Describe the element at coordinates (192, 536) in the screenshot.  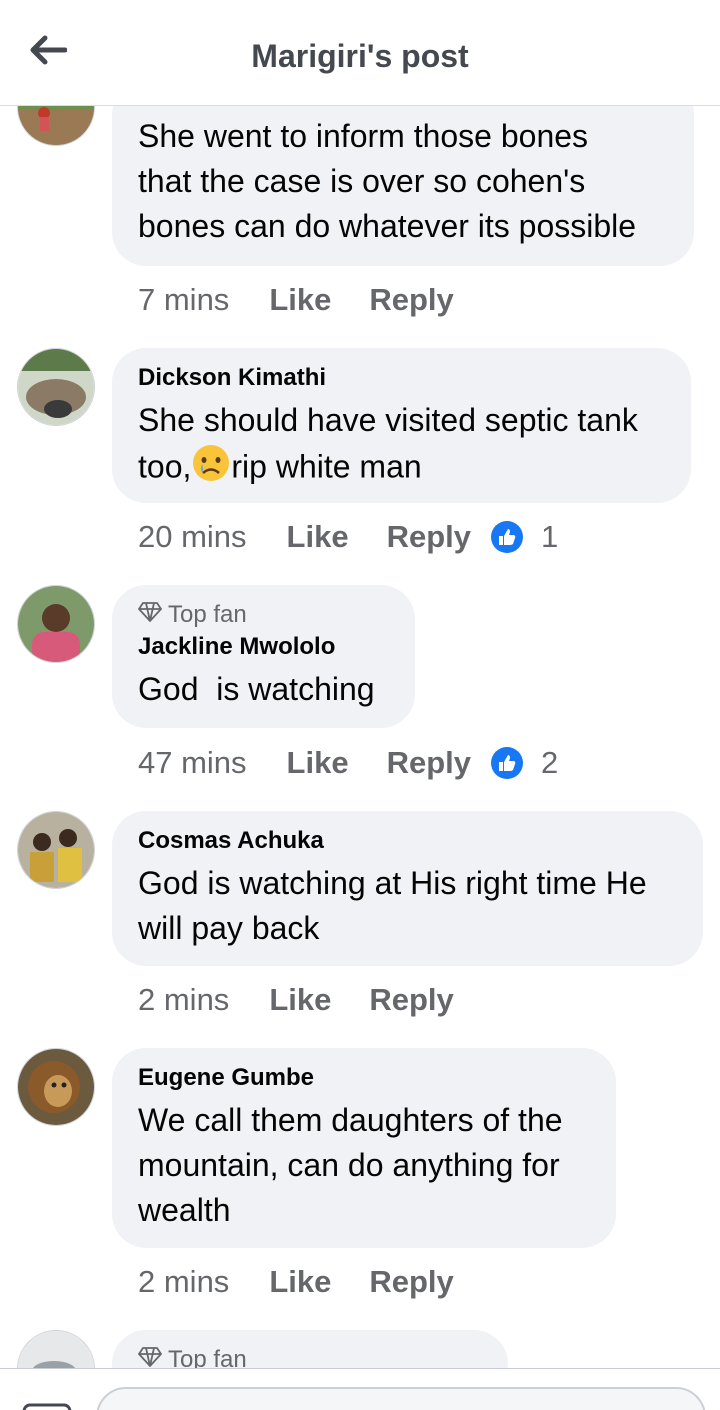
I see `comment-time: 20 mins` at that location.